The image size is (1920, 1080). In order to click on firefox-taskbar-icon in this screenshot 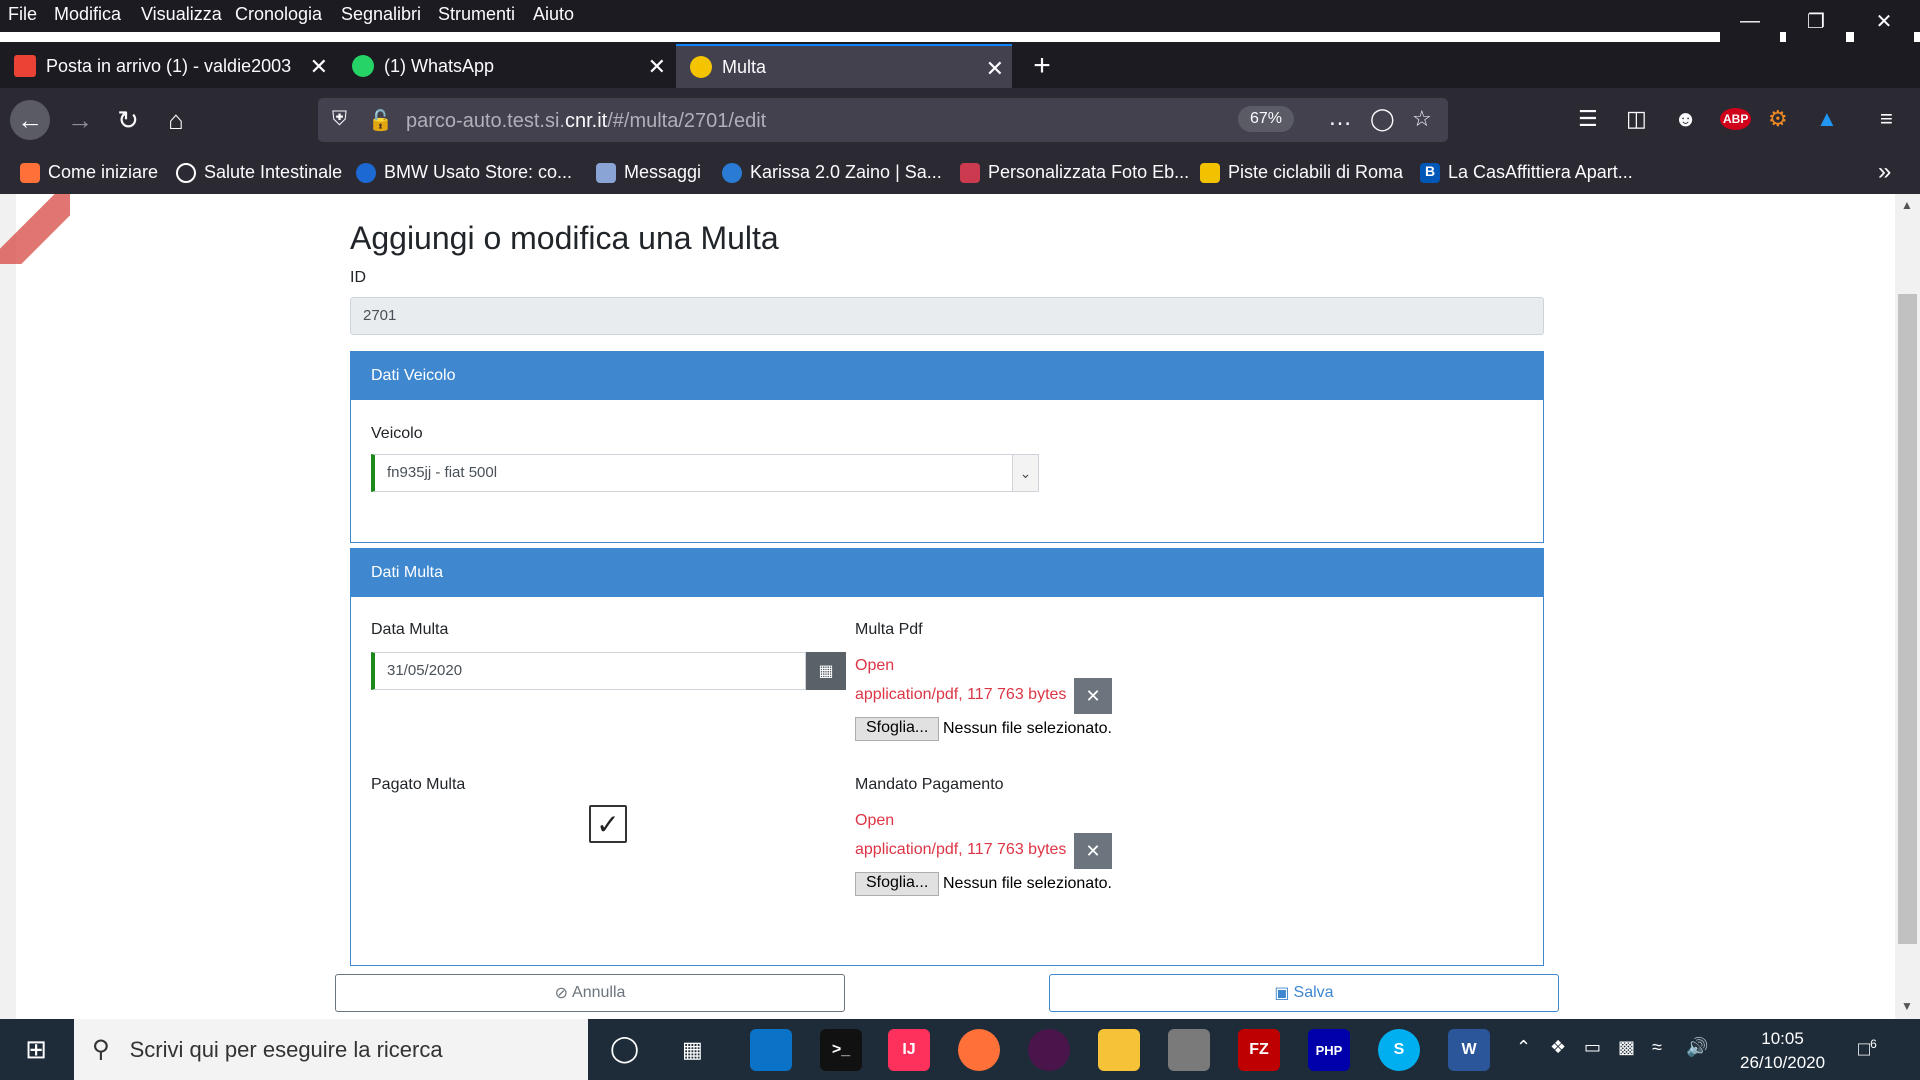, I will do `click(979, 1050)`.